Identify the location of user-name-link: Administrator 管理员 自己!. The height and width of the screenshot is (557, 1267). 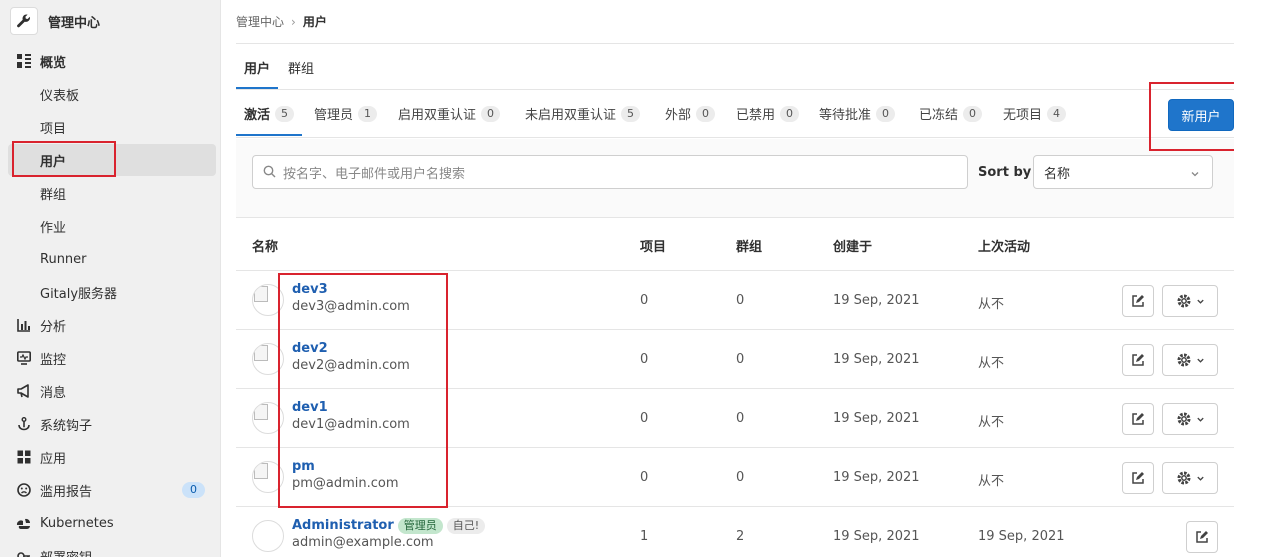
(389, 526).